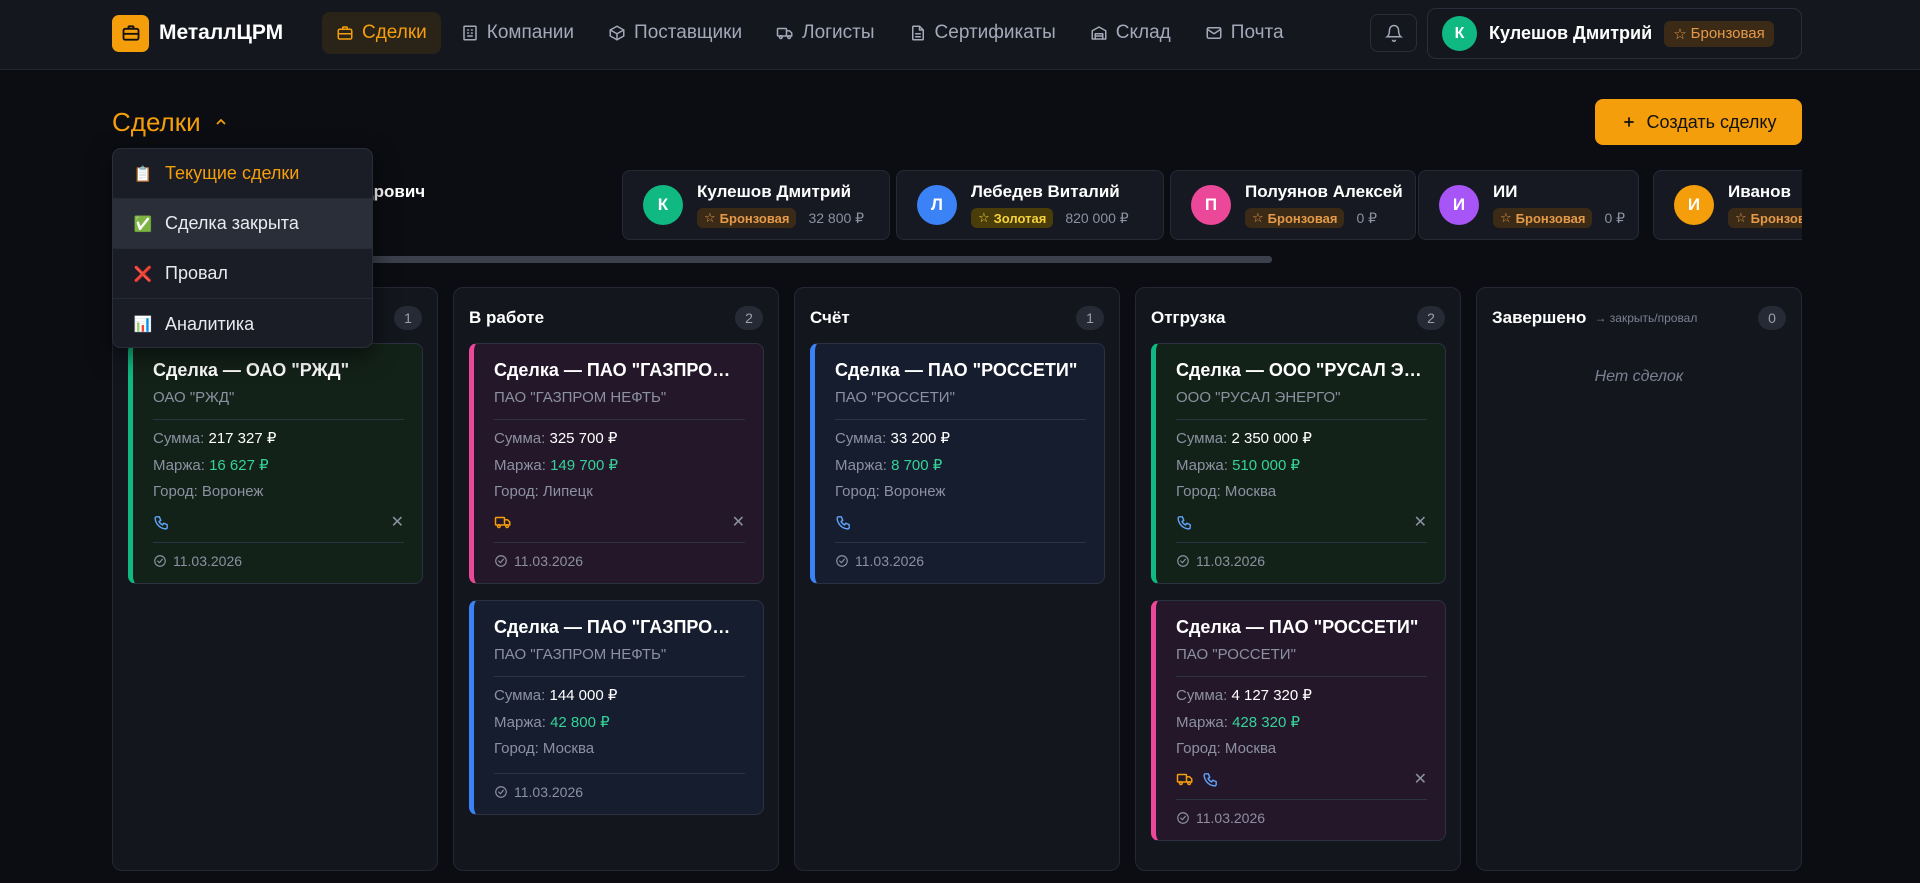  Describe the element at coordinates (156, 121) in the screenshot. I see `page-title: Сделки` at that location.